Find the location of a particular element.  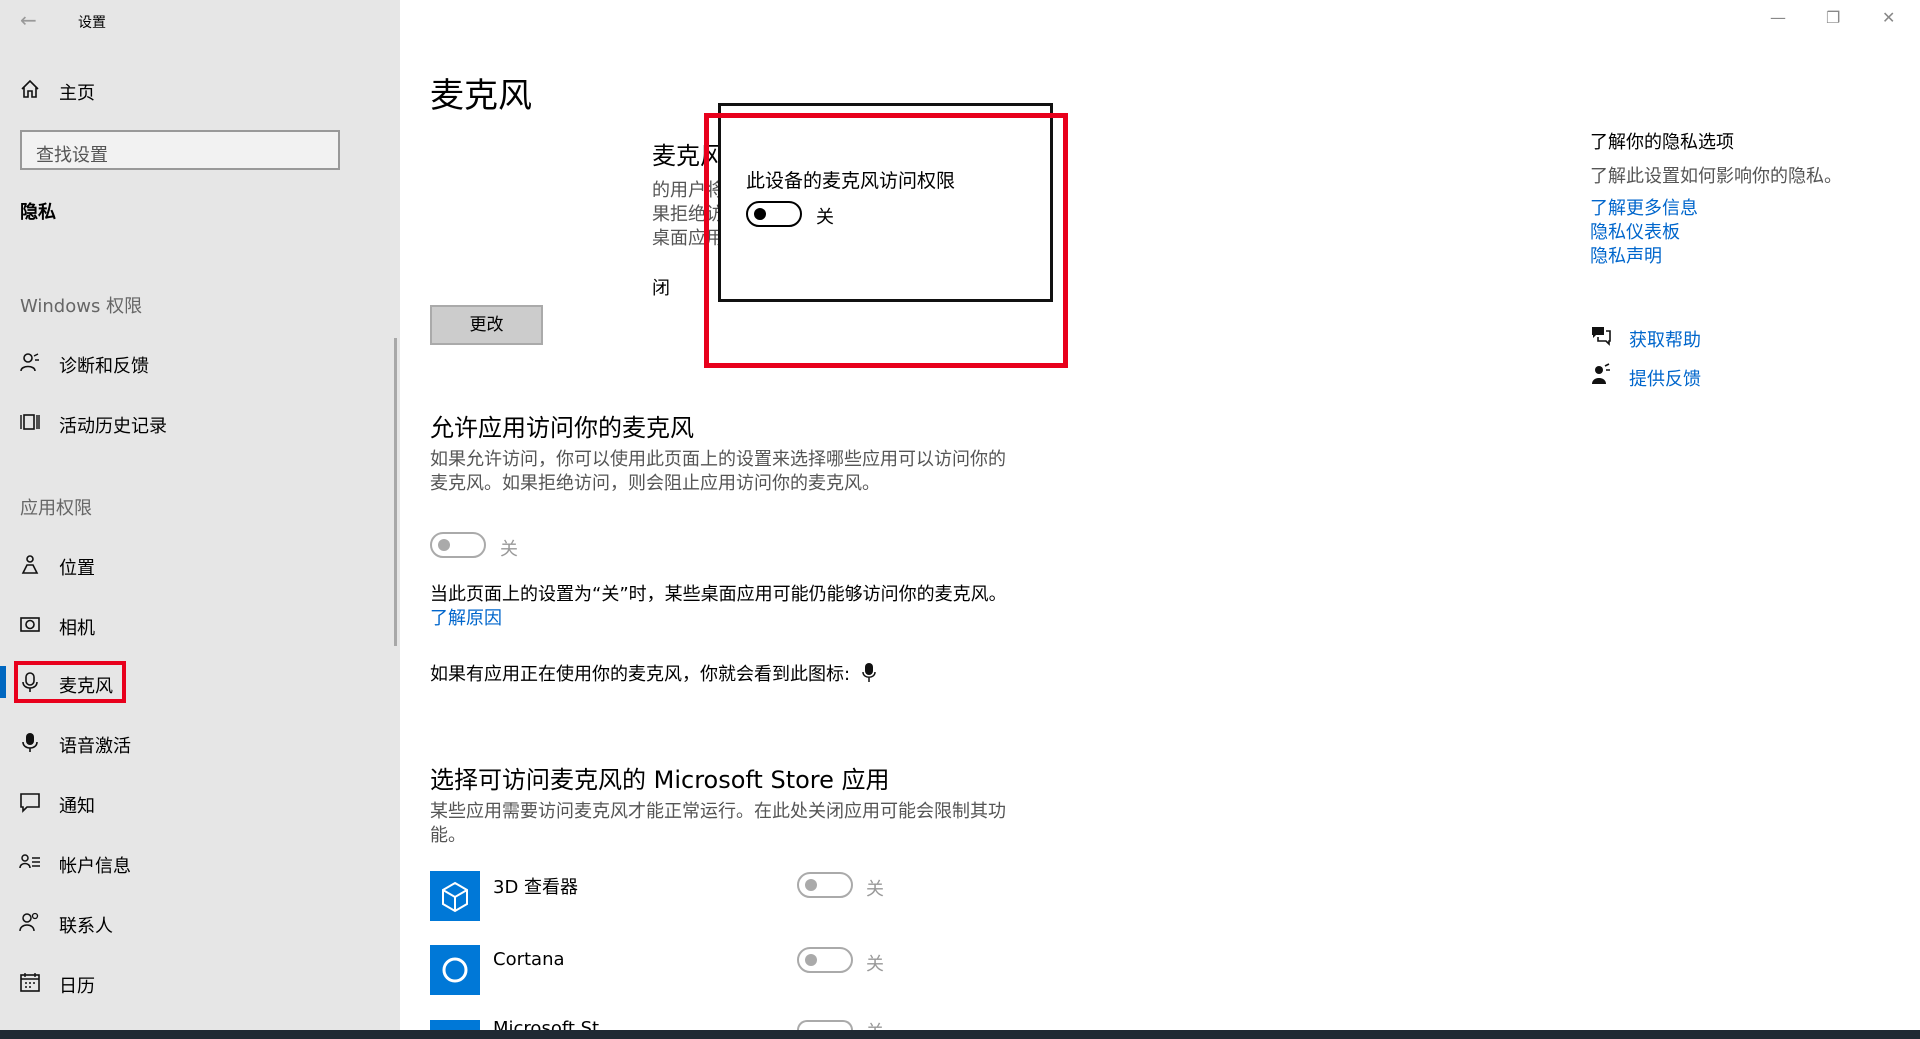

allow-apps-toggle-label: 关 is located at coordinates (509, 549).